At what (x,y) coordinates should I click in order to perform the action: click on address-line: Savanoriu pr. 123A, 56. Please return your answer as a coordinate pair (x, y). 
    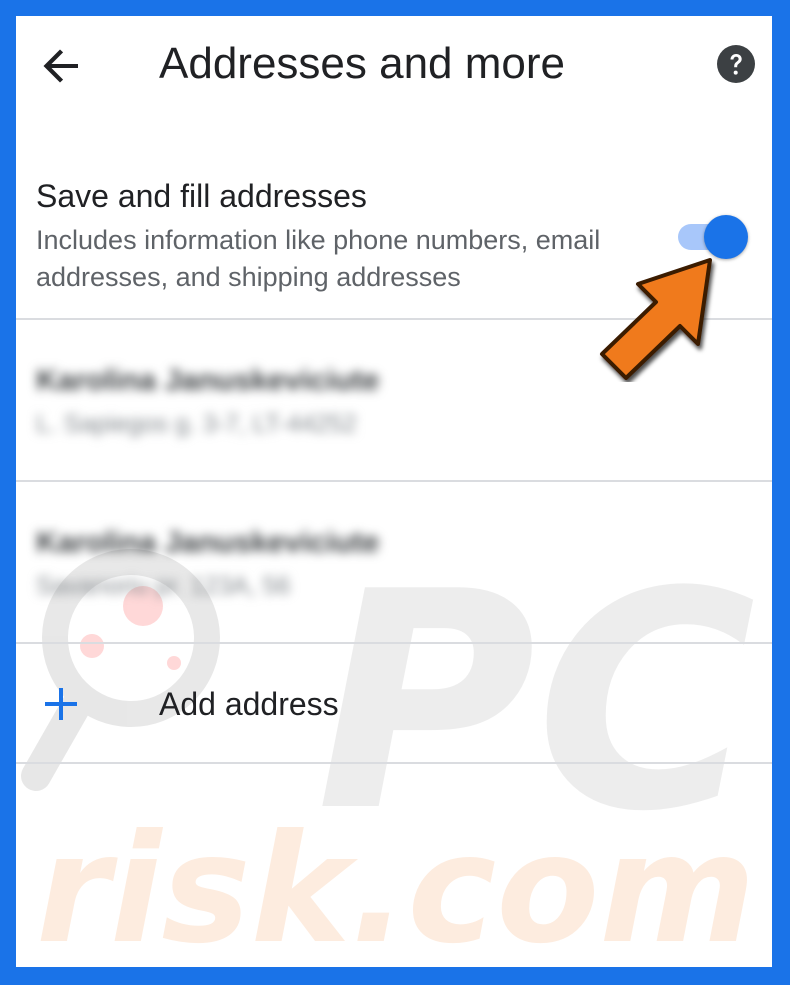
    Looking at the image, I should click on (163, 586).